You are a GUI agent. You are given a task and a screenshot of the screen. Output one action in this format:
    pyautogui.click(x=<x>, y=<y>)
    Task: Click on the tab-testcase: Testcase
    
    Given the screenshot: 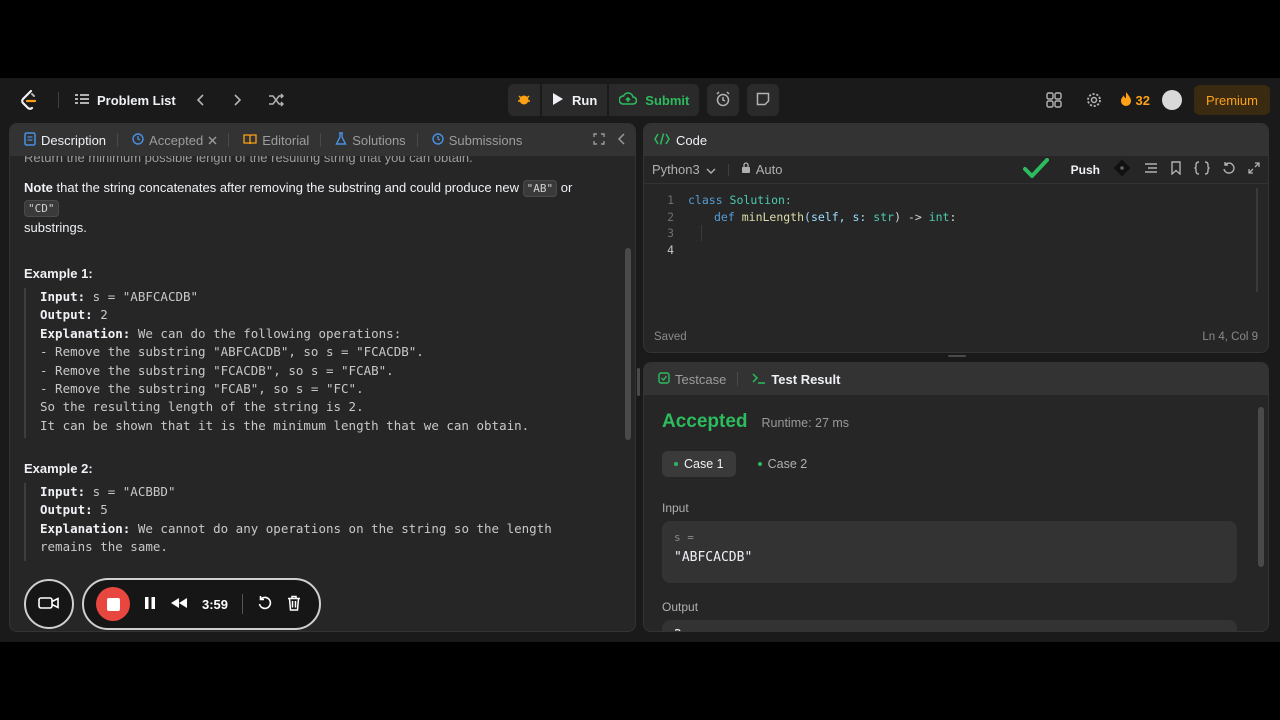 What is the action you would take?
    pyautogui.click(x=698, y=379)
    